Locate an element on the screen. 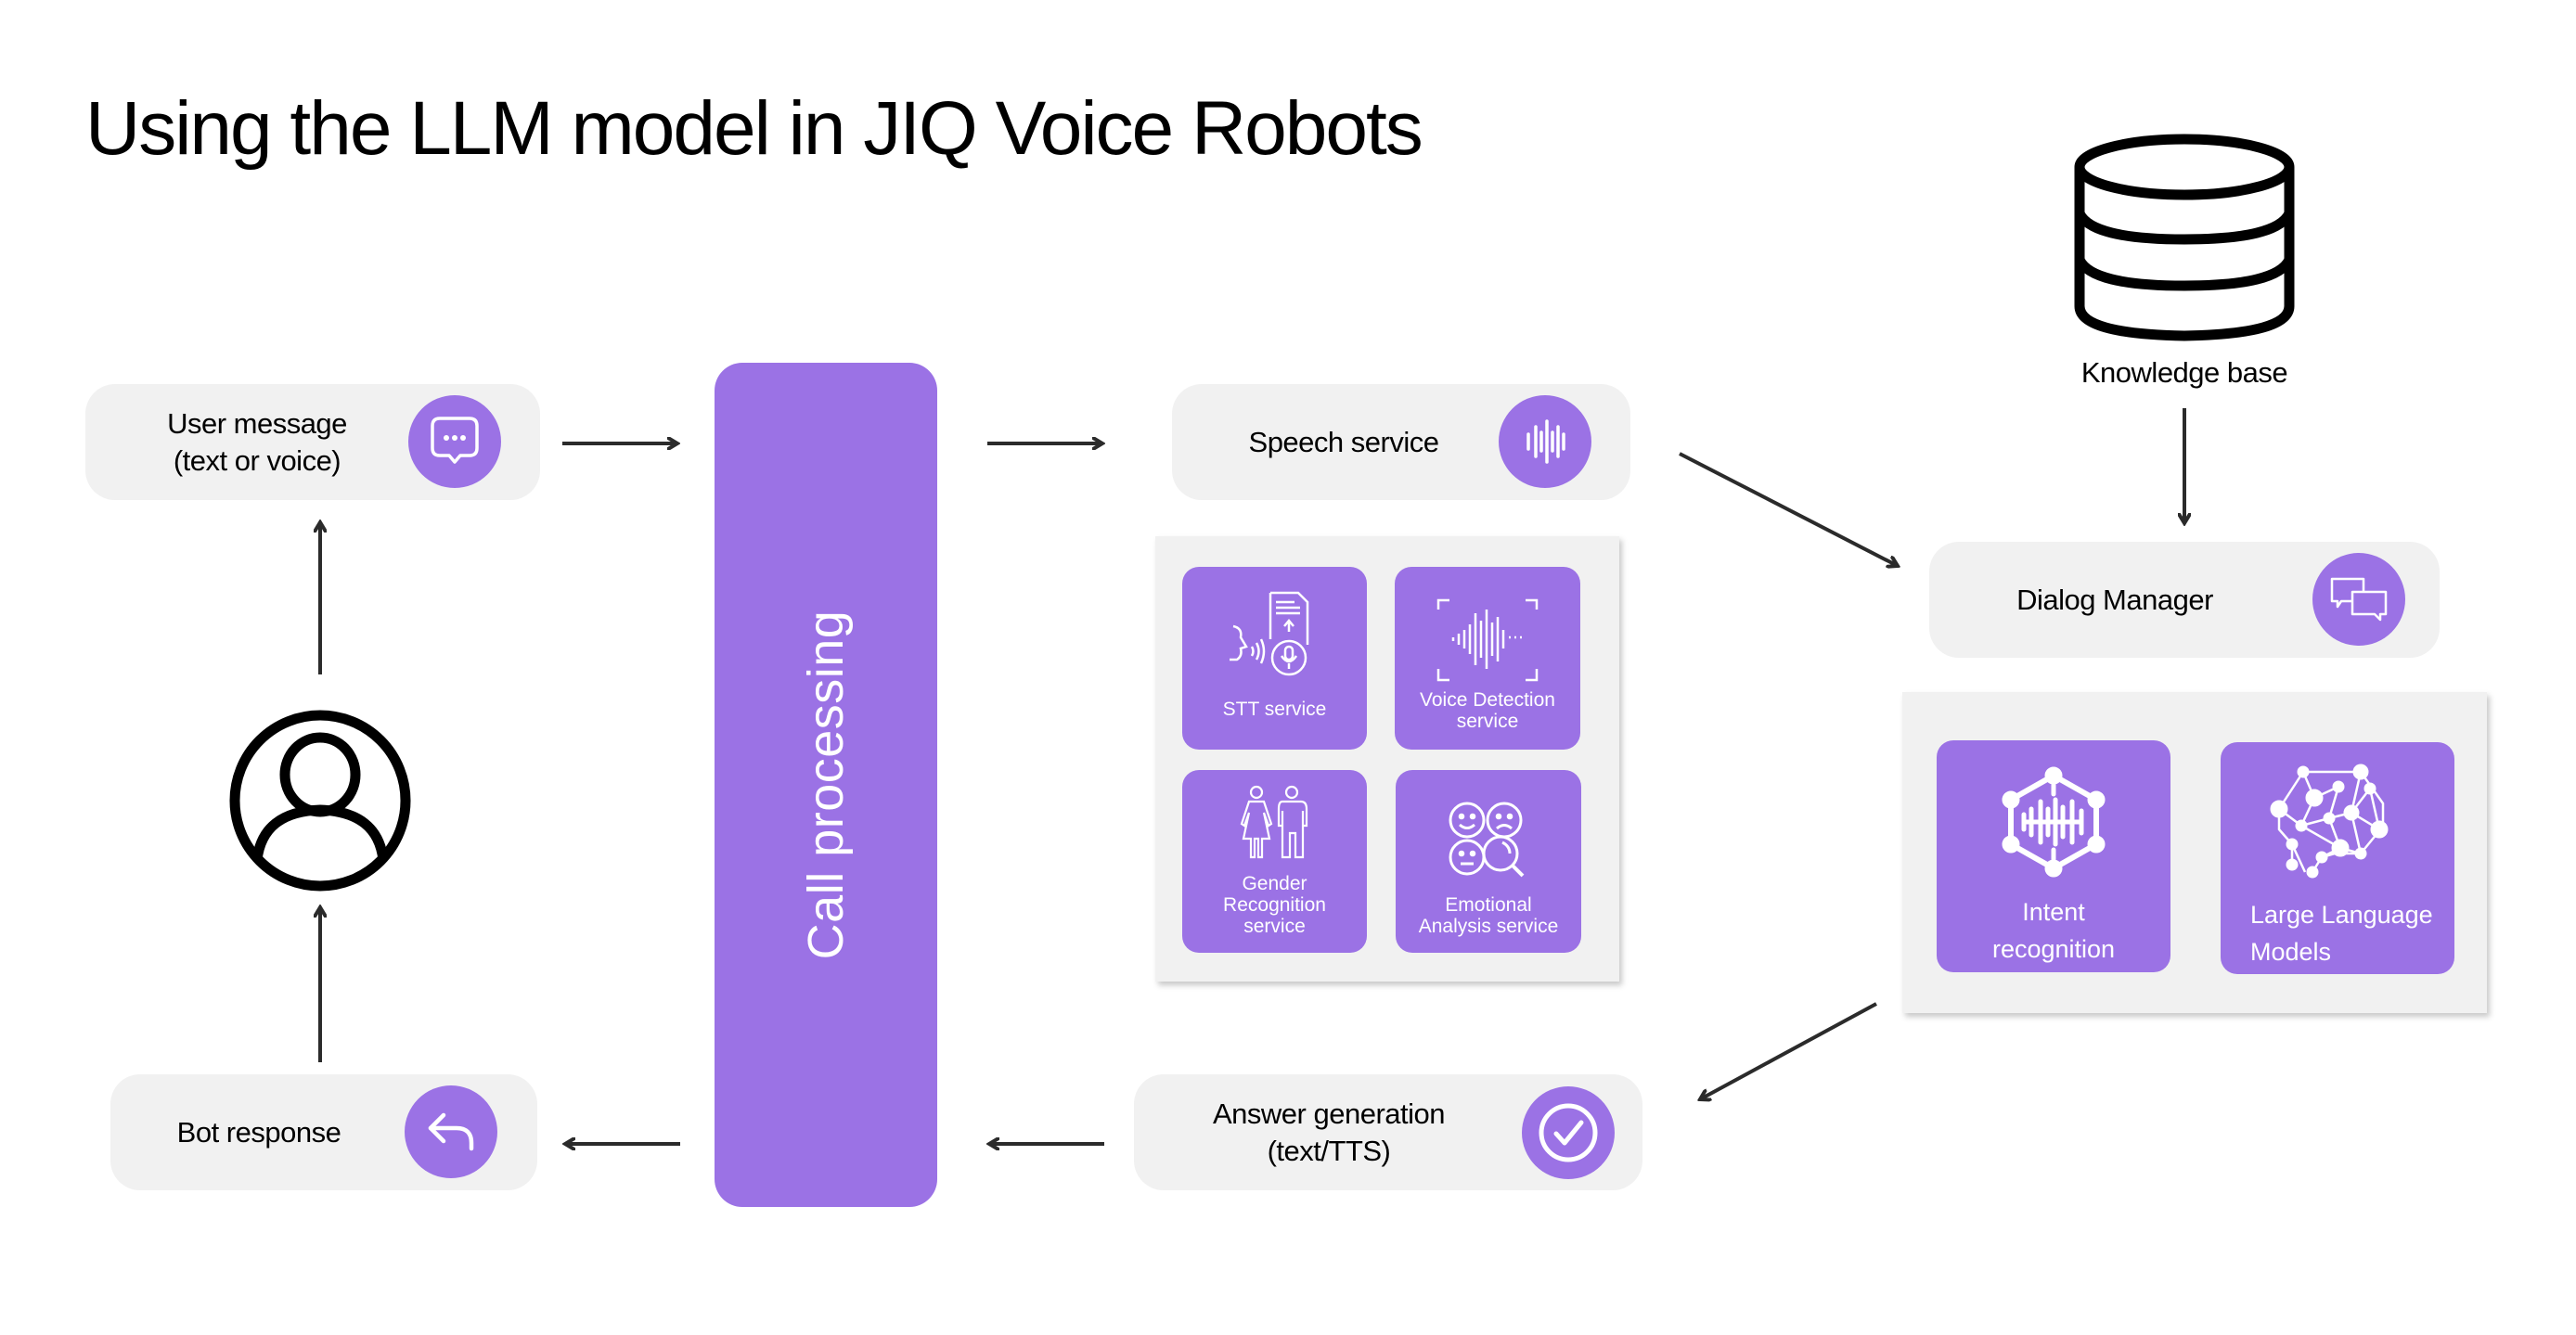 The width and height of the screenshot is (2576, 1335). knowledge-base-label: Knowledge base is located at coordinates (2184, 372).